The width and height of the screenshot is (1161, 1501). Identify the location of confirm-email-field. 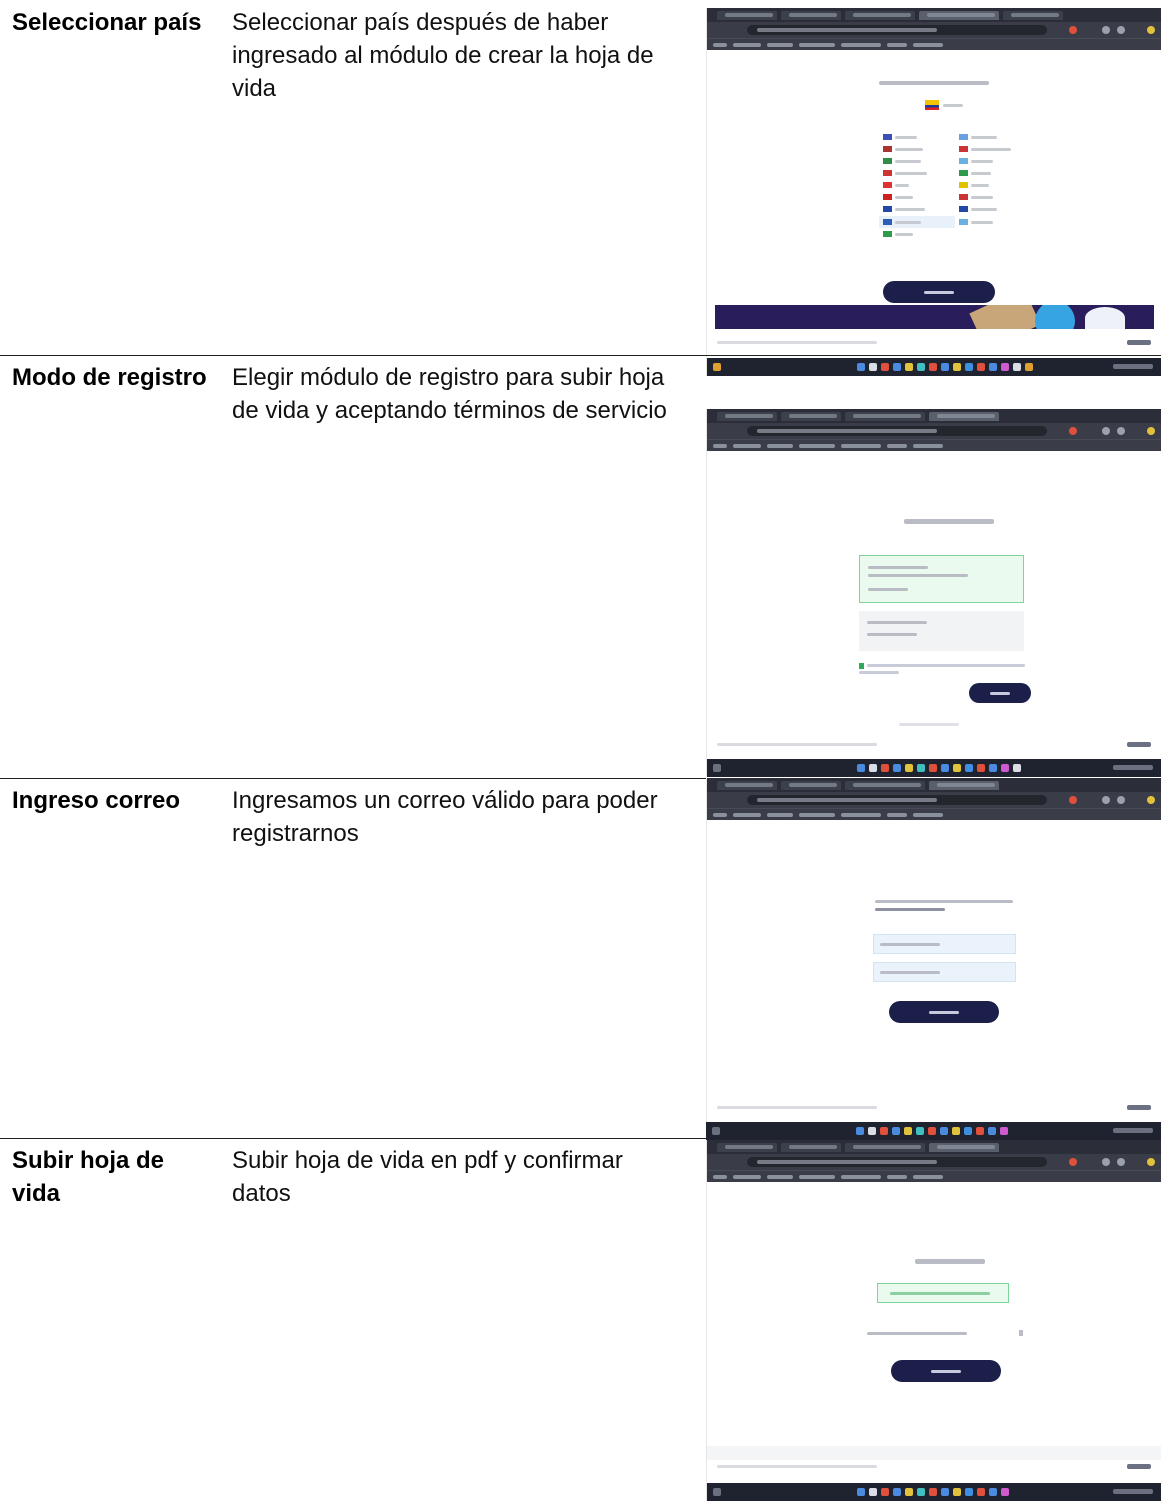
(944, 972).